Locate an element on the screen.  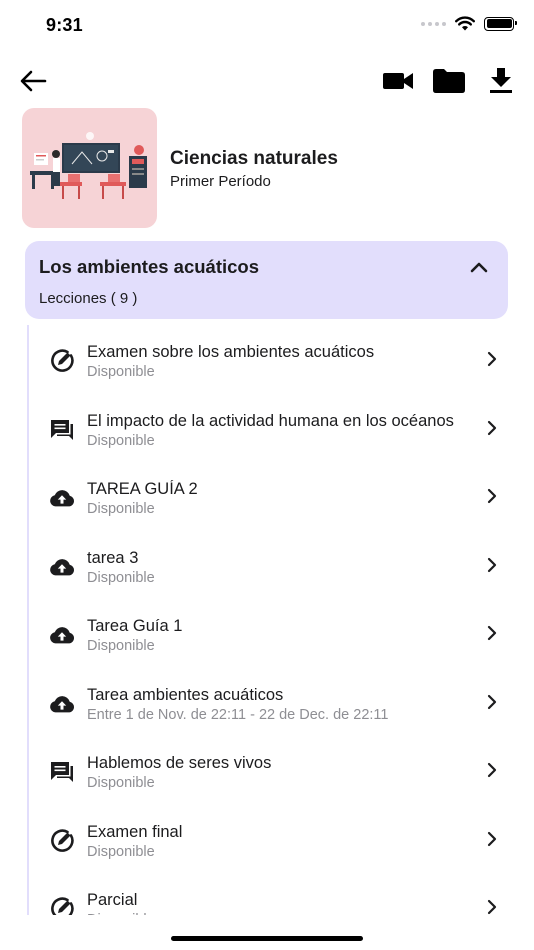
lesson-title: TAREA GUÍA 2 is located at coordinates (142, 489).